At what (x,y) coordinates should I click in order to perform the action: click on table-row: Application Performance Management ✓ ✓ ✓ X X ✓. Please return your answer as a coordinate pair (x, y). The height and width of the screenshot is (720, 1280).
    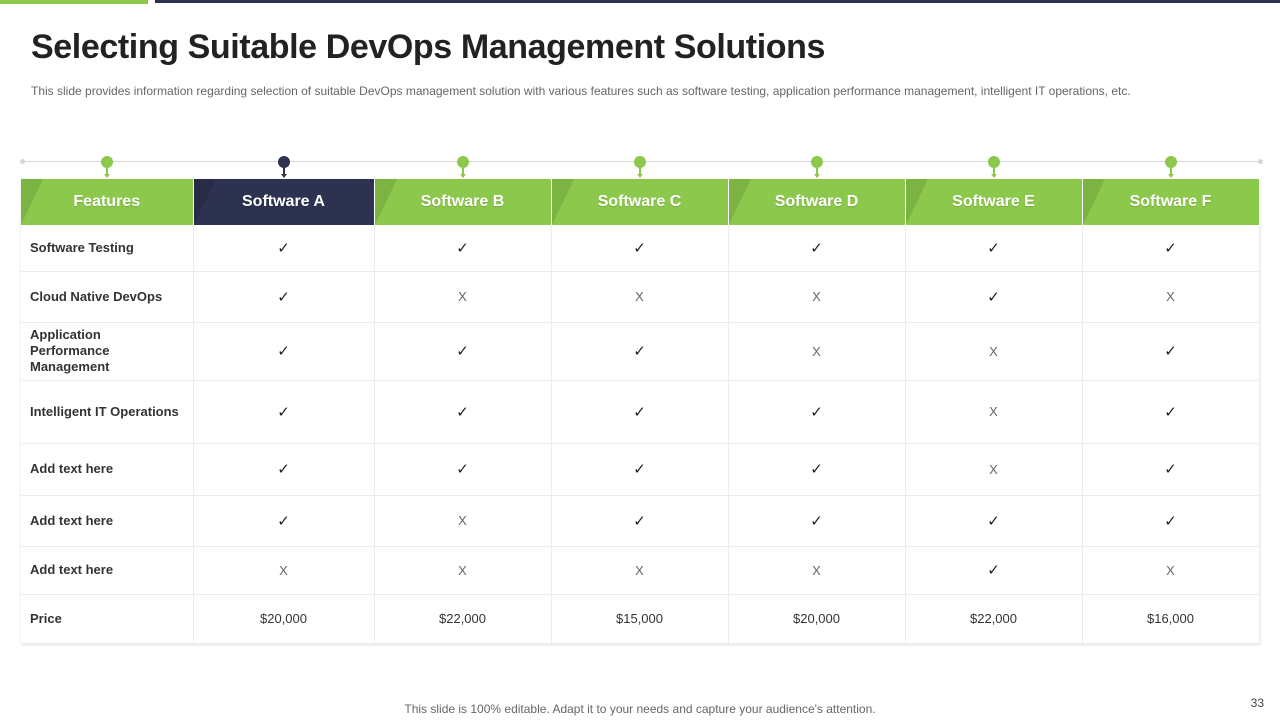
    Looking at the image, I should click on (640, 351).